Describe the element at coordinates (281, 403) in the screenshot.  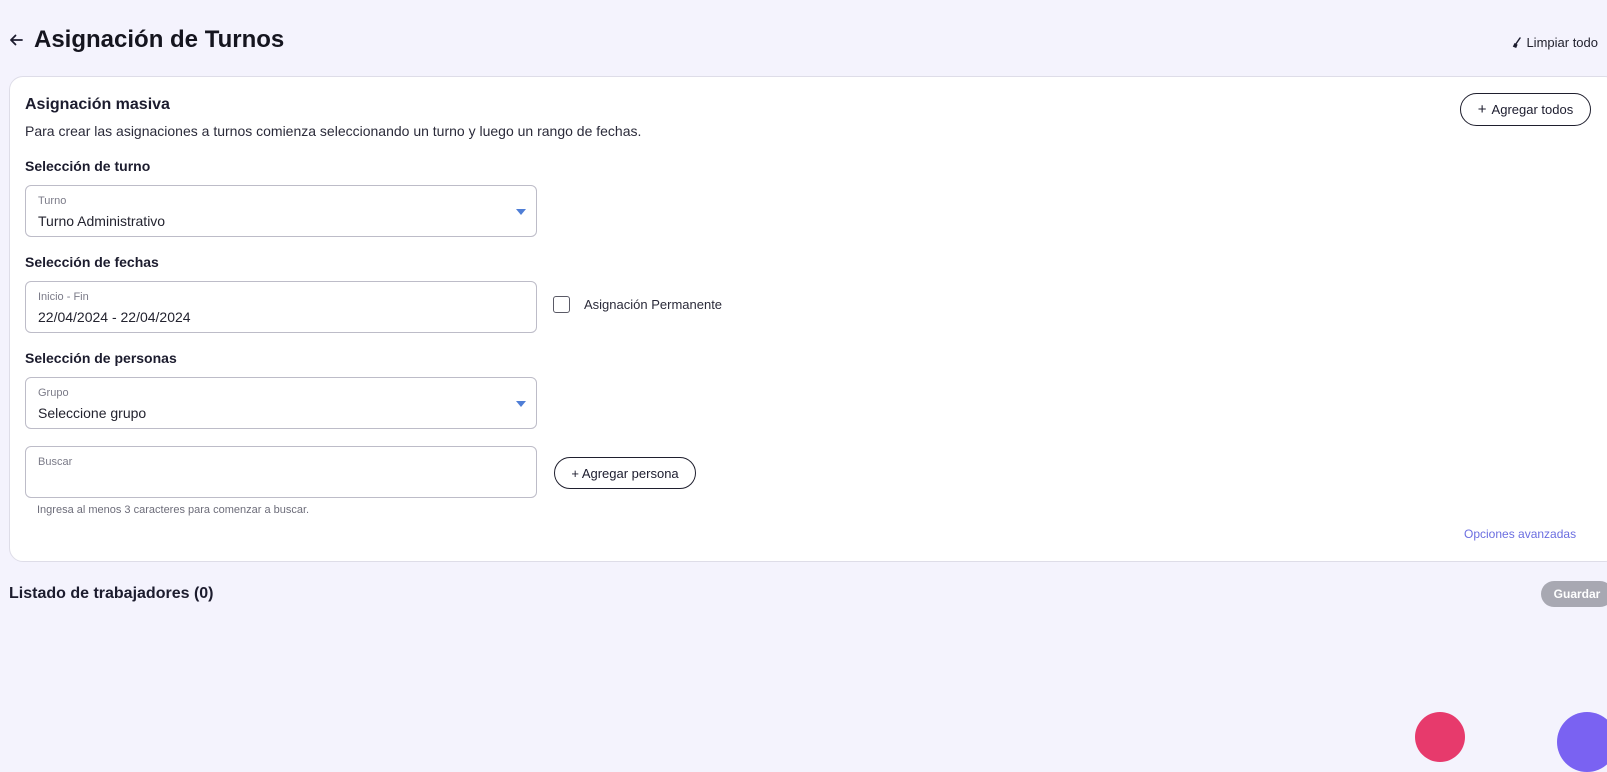
I see `group-select: Grupo Seleccione grupo` at that location.